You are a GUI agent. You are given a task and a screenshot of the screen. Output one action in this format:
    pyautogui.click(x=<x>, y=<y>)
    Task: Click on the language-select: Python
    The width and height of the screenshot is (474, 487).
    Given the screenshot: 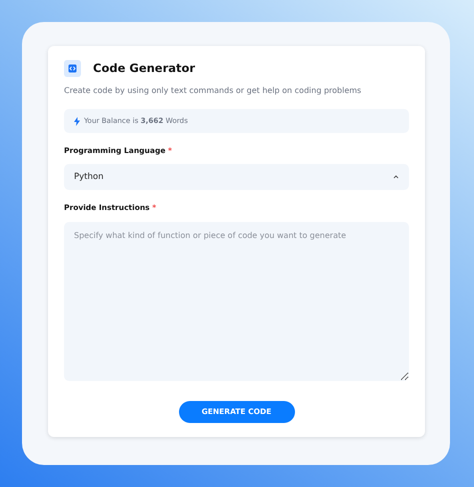 What is the action you would take?
    pyautogui.click(x=236, y=177)
    